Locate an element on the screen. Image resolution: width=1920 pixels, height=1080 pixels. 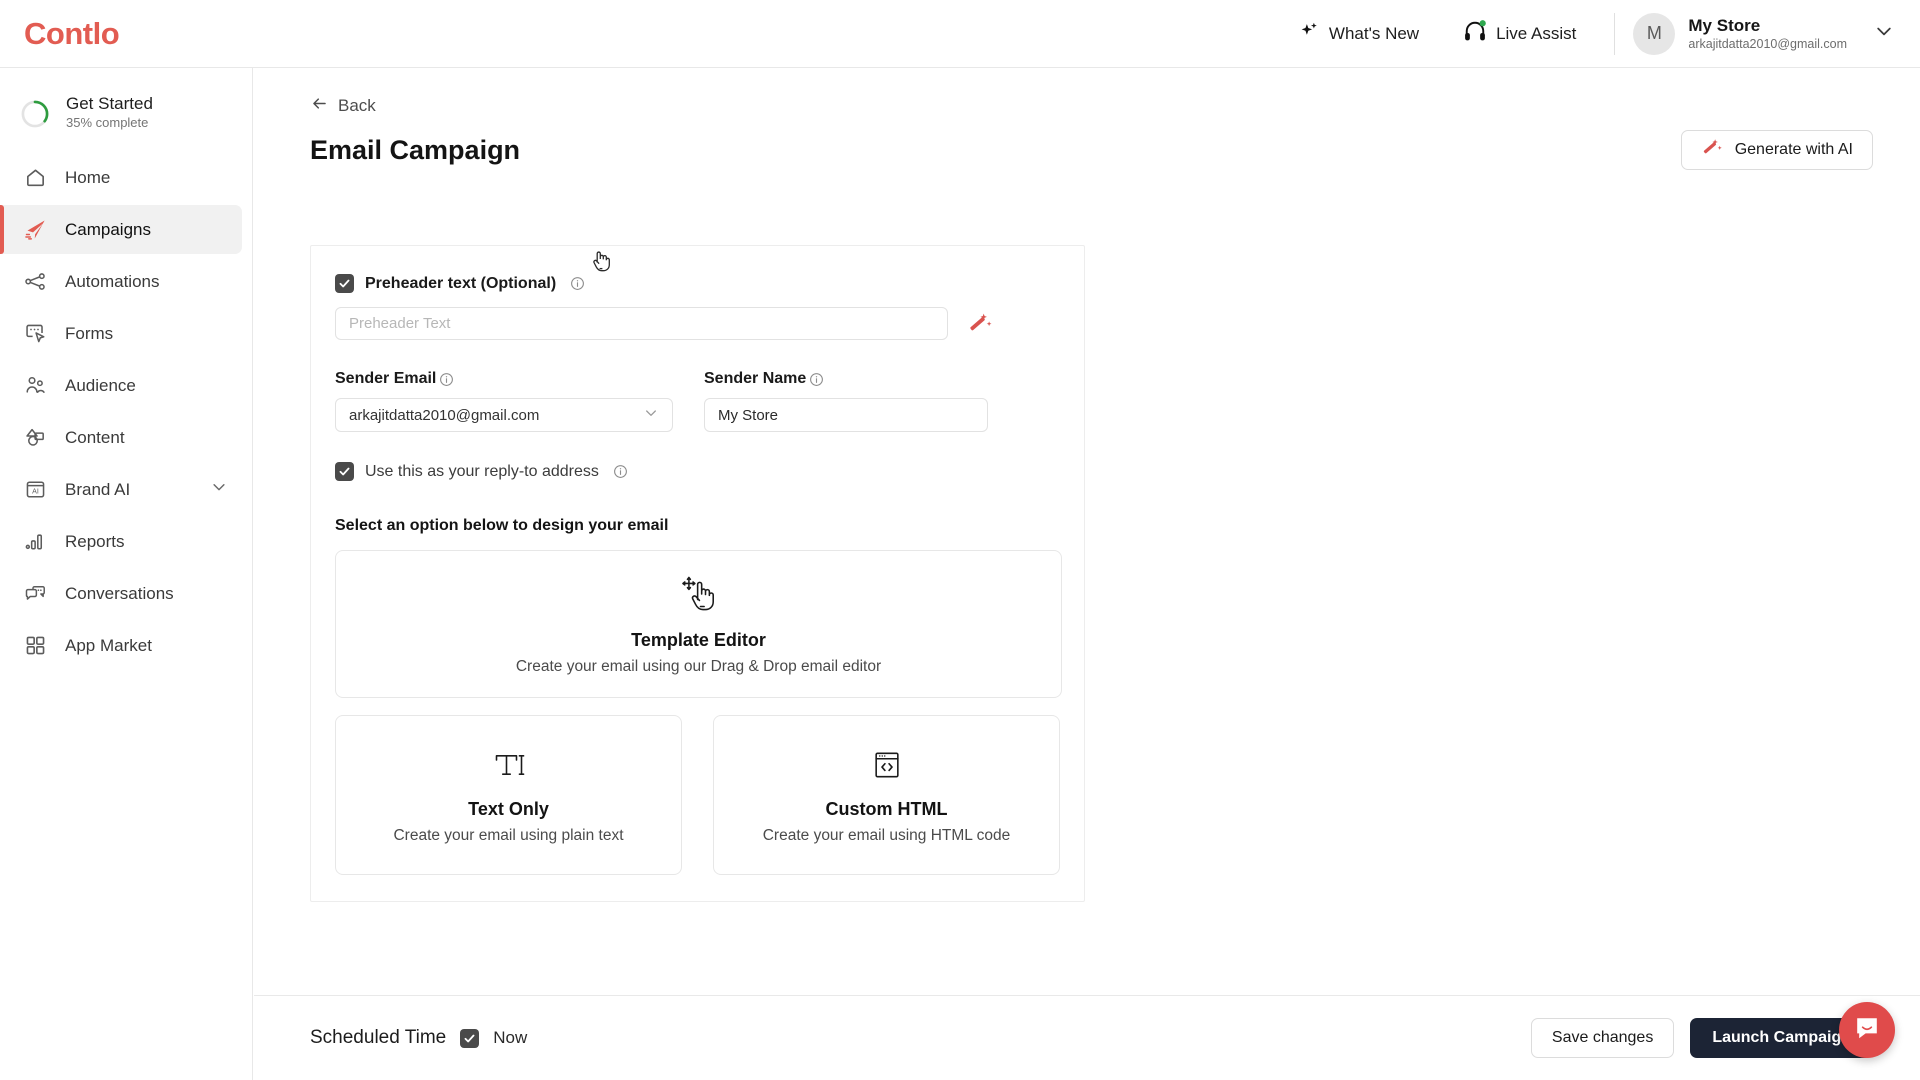
sidebar-item-reports: Reports is located at coordinates (121, 541).